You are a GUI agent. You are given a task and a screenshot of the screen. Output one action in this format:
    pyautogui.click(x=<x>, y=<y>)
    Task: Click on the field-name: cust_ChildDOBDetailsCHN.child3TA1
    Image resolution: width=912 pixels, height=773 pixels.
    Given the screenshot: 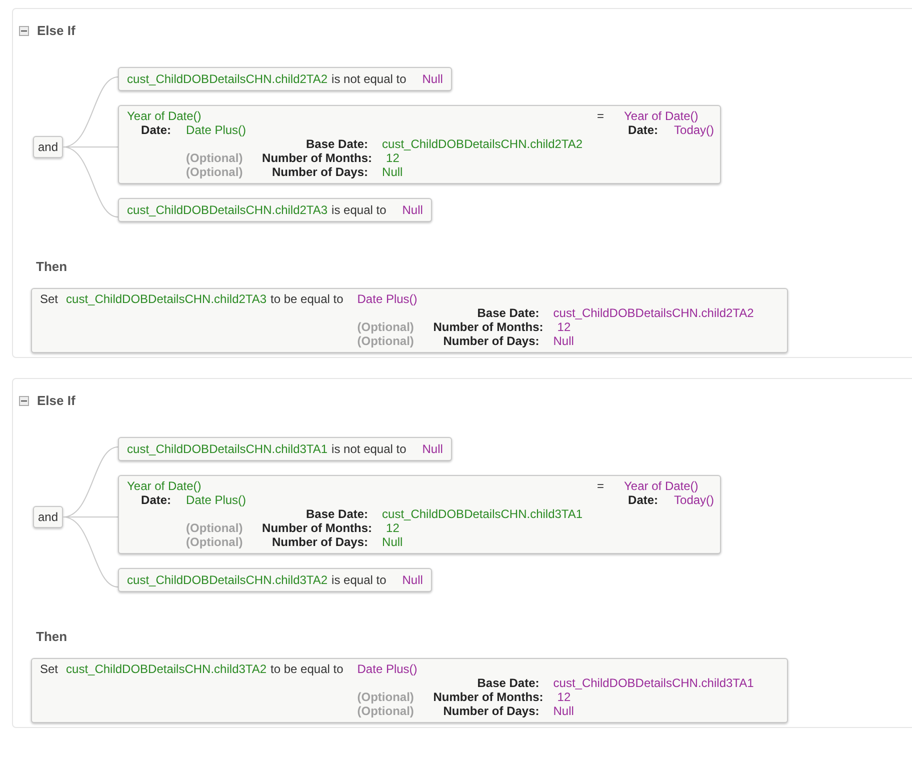 What is the action you would take?
    pyautogui.click(x=227, y=449)
    